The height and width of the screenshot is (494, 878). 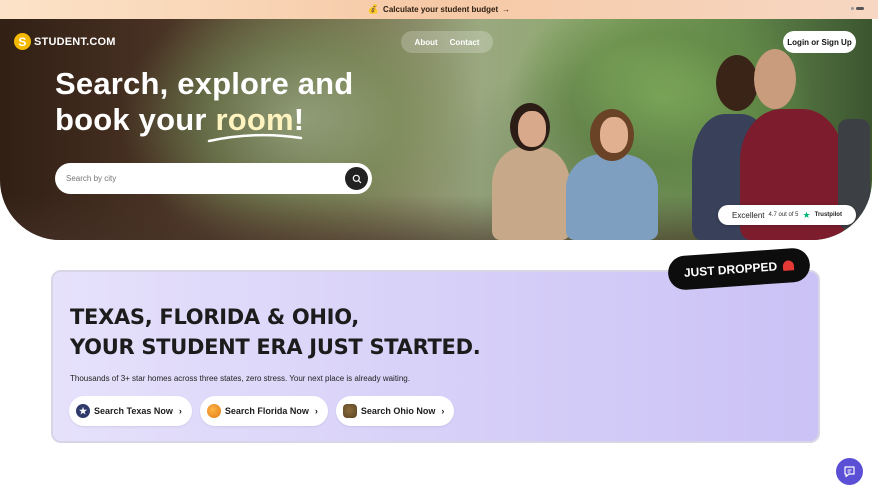 What do you see at coordinates (748, 215) in the screenshot?
I see `trustpilot-rating: Excellent` at bounding box center [748, 215].